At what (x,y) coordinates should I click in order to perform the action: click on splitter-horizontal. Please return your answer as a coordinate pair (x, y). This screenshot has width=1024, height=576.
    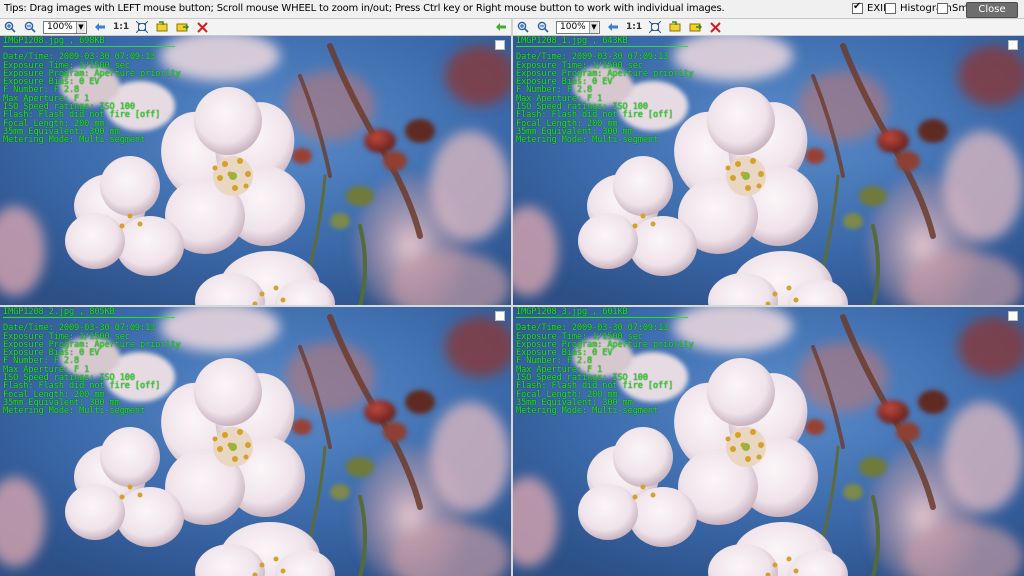
    Looking at the image, I should click on (512, 306).